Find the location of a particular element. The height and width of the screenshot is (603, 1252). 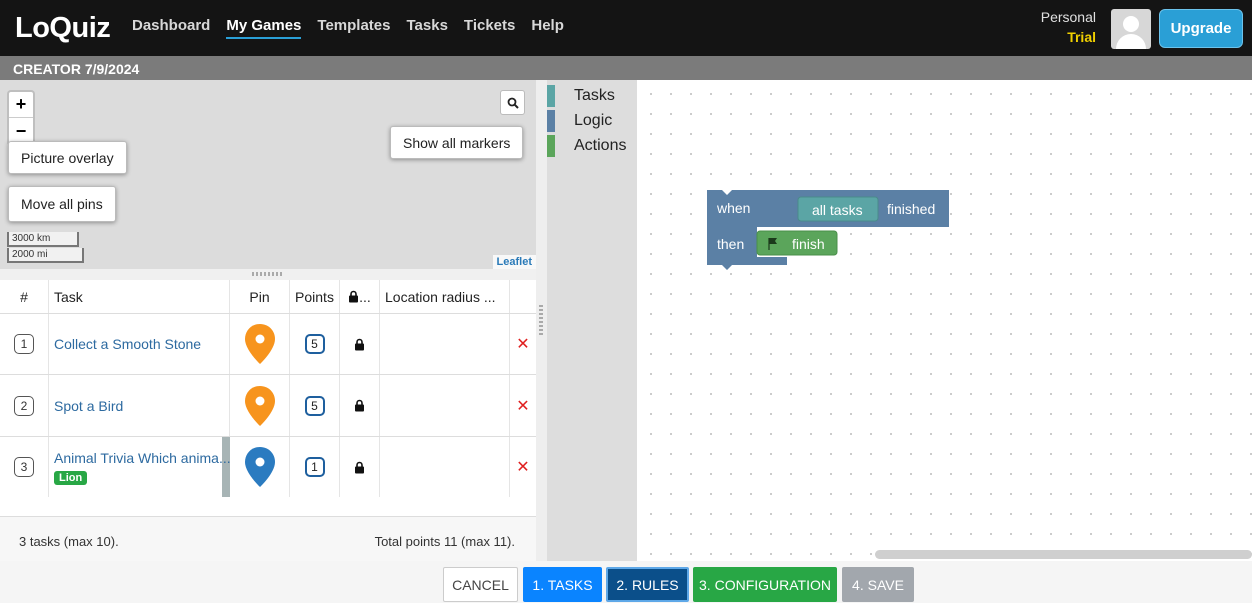

upgrade-button: Upgrade is located at coordinates (1201, 28).